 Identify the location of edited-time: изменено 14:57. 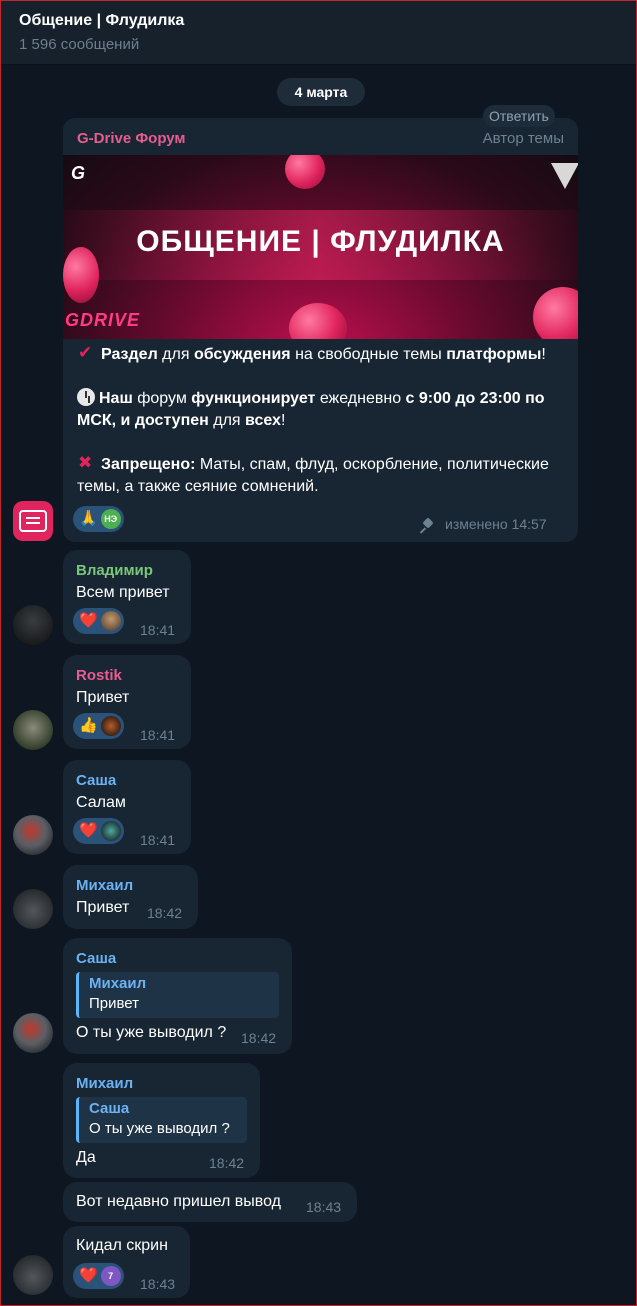
(496, 524).